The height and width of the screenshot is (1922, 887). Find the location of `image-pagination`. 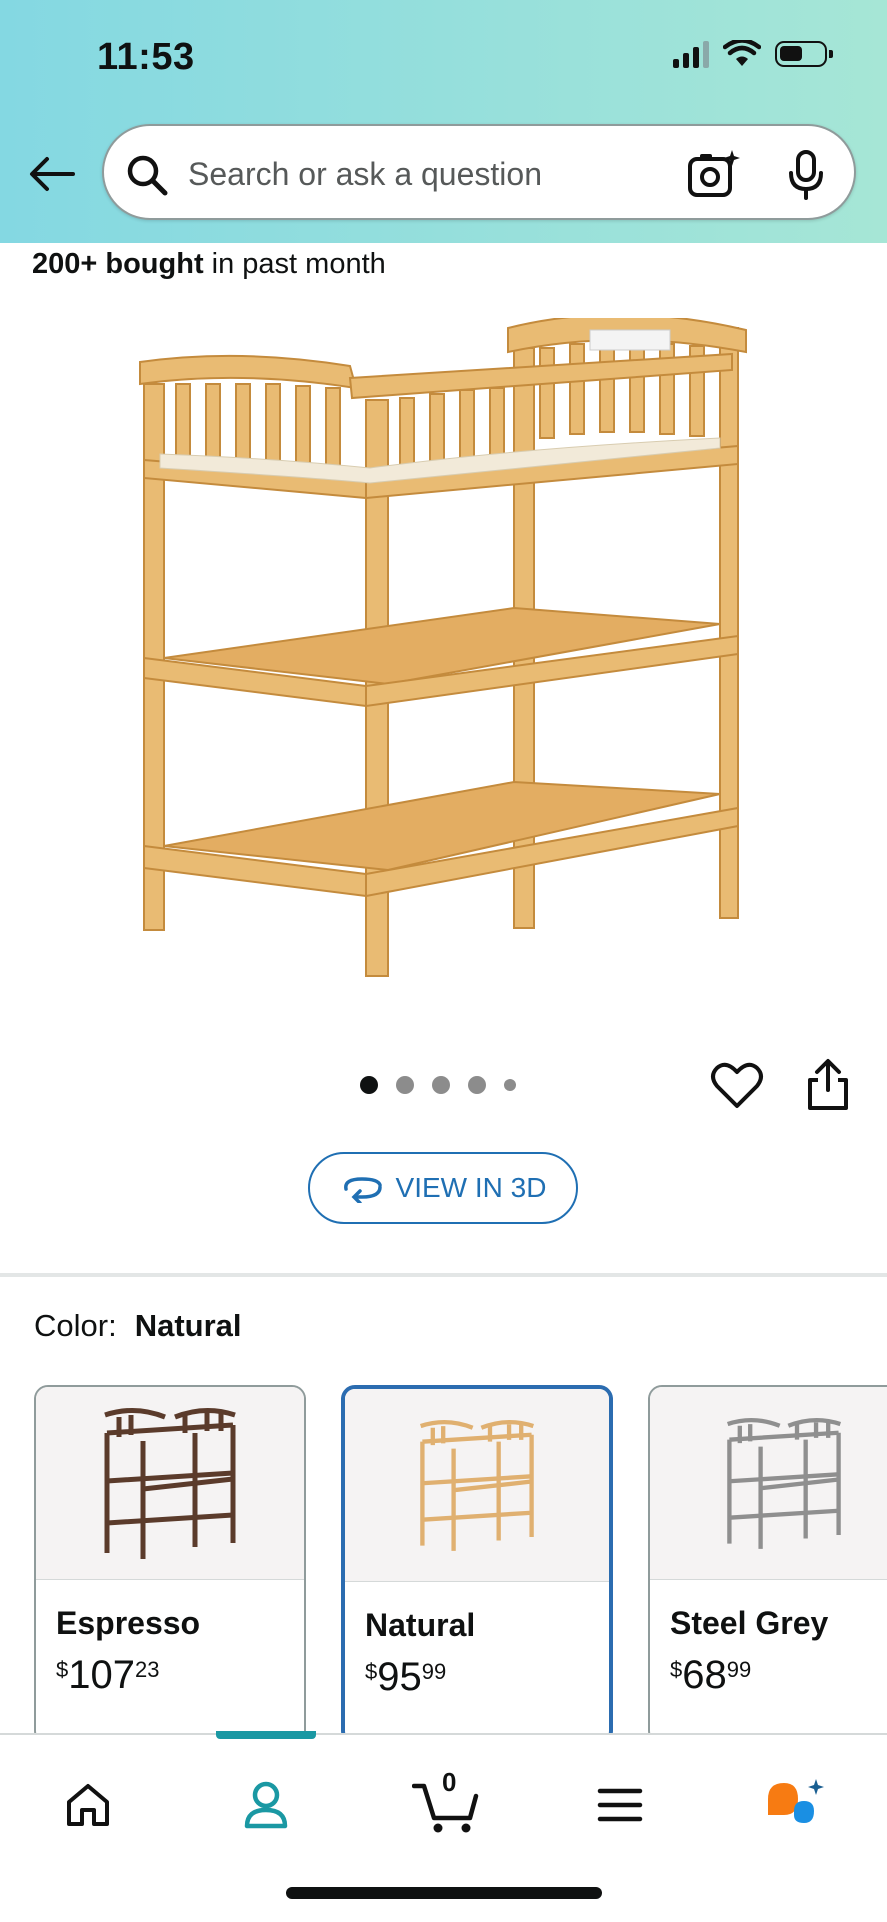

image-pagination is located at coordinates (438, 1085).